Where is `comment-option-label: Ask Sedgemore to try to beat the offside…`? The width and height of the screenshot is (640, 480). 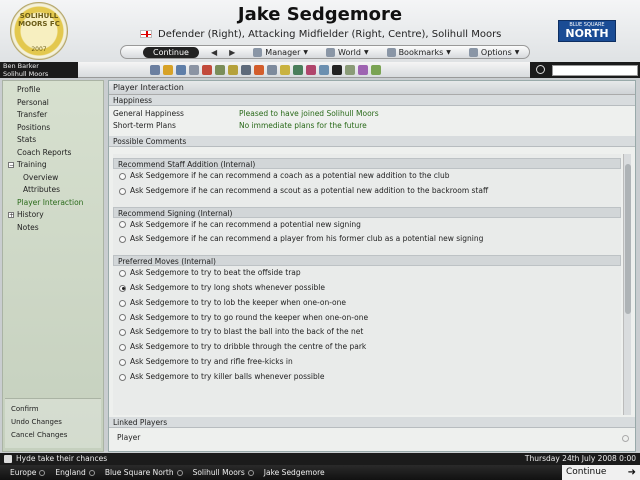 comment-option-label: Ask Sedgemore to try to beat the offside… is located at coordinates (215, 273).